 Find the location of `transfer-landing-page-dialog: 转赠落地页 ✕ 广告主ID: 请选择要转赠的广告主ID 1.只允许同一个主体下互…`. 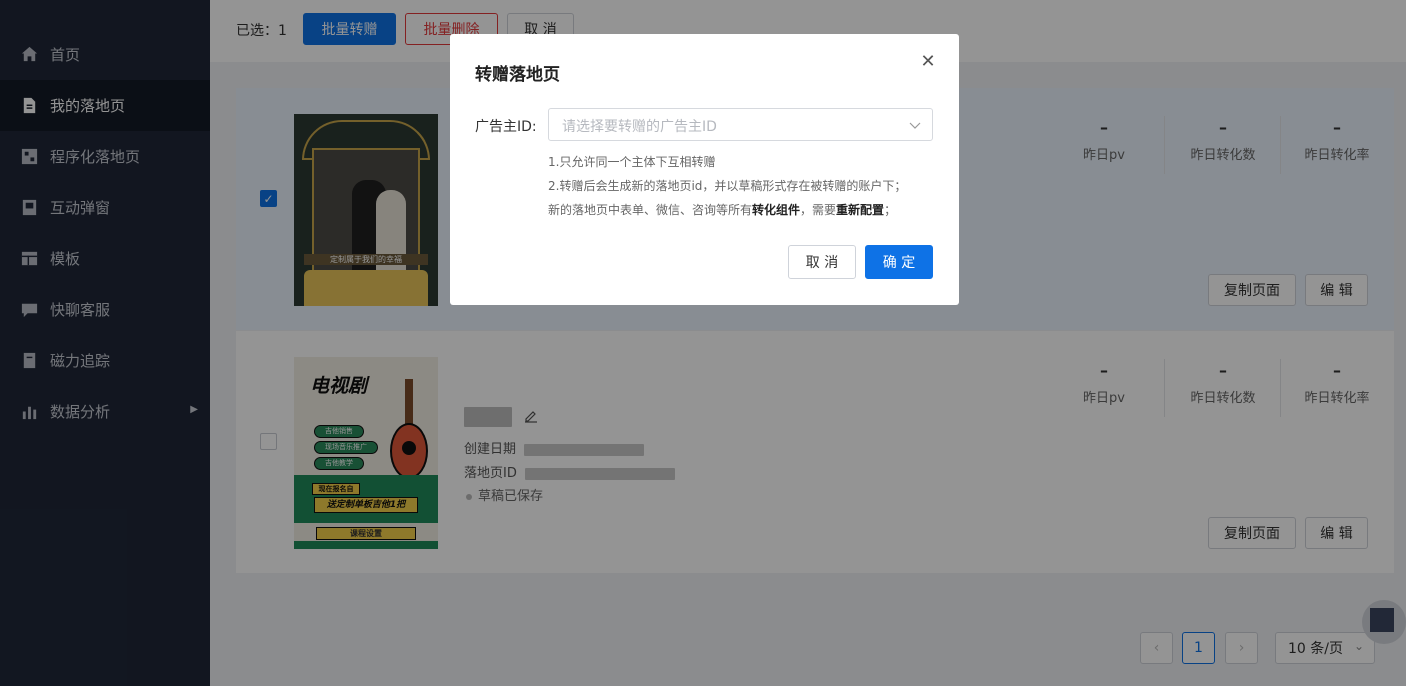

transfer-landing-page-dialog: 转赠落地页 ✕ 广告主ID: 请选择要转赠的广告主ID 1.只允许同一个主体下互… is located at coordinates (704, 169).